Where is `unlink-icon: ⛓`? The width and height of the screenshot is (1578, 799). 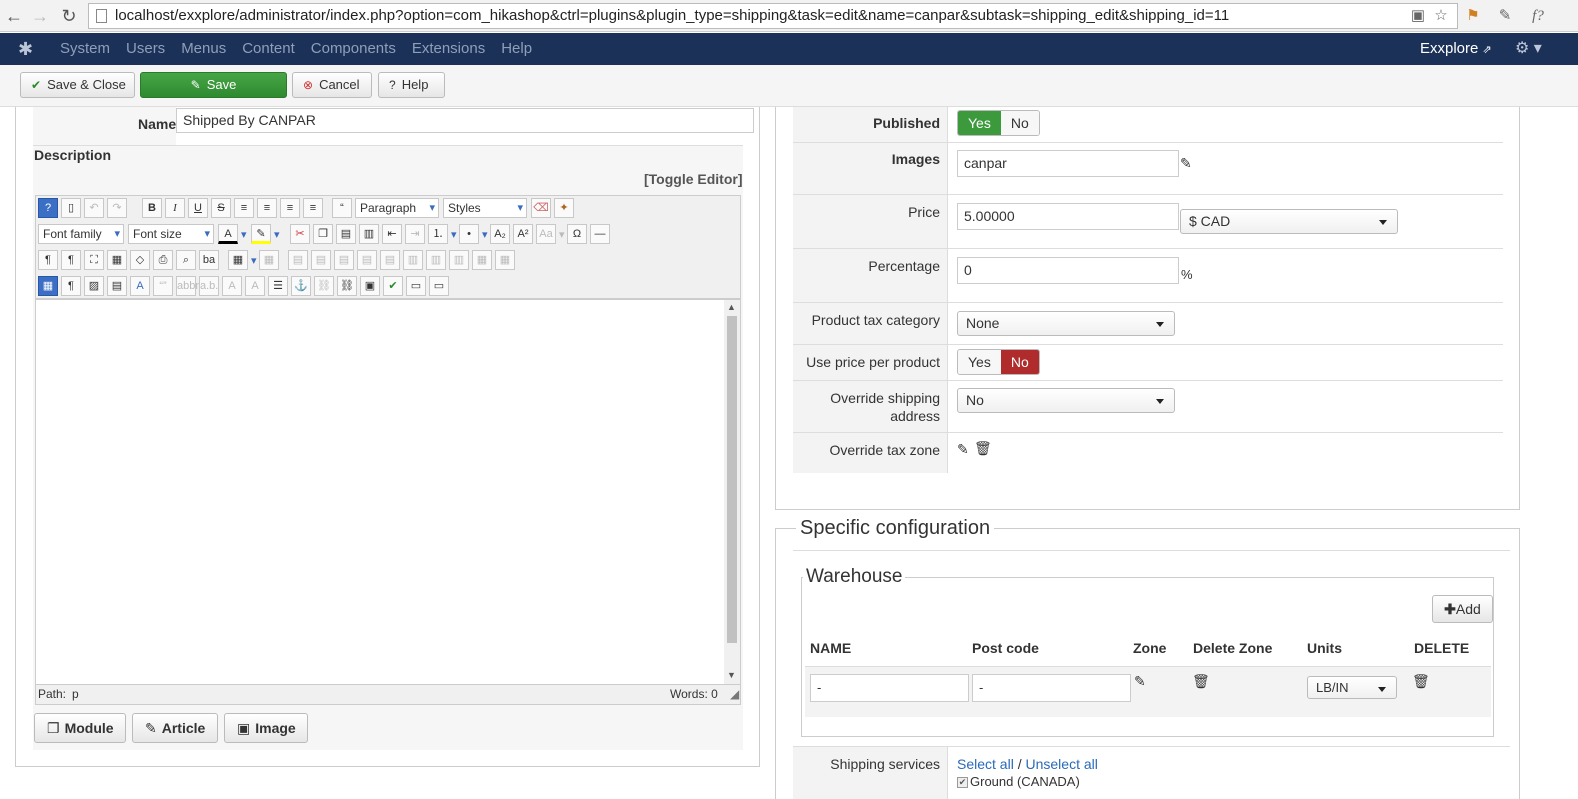 unlink-icon: ⛓ is located at coordinates (324, 286).